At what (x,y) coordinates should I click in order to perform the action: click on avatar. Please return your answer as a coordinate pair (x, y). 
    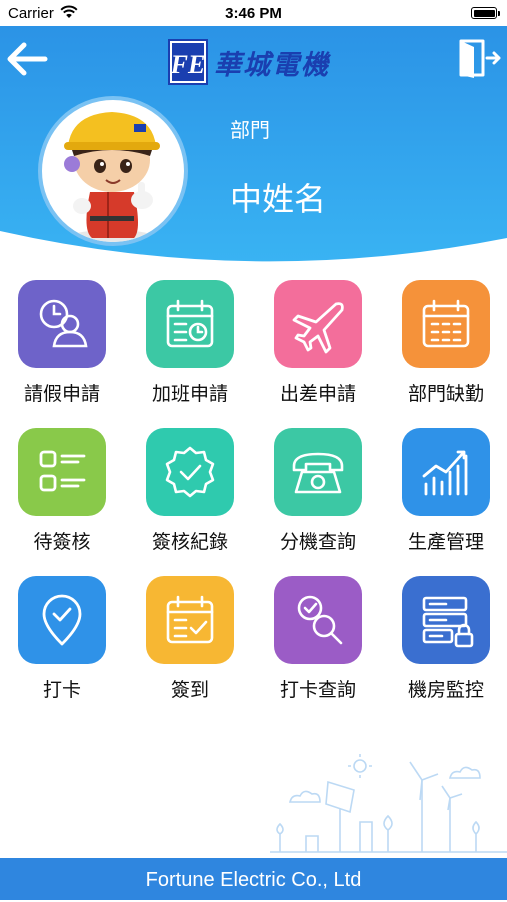
    Looking at the image, I should click on (113, 171).